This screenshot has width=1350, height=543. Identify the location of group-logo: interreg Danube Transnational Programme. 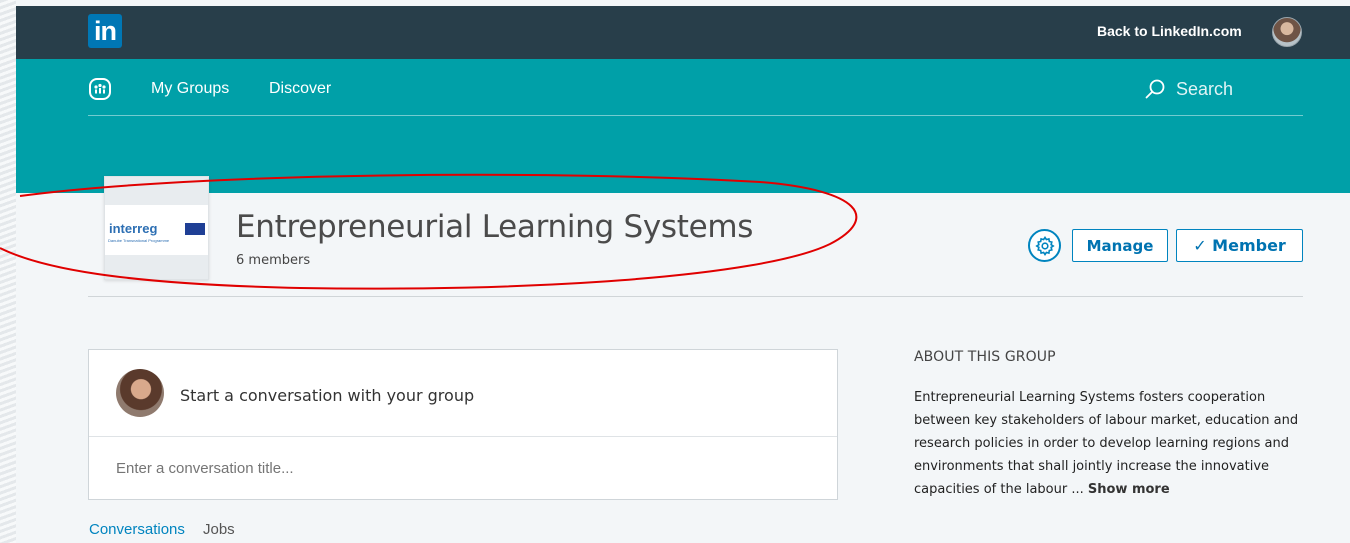
(156, 228).